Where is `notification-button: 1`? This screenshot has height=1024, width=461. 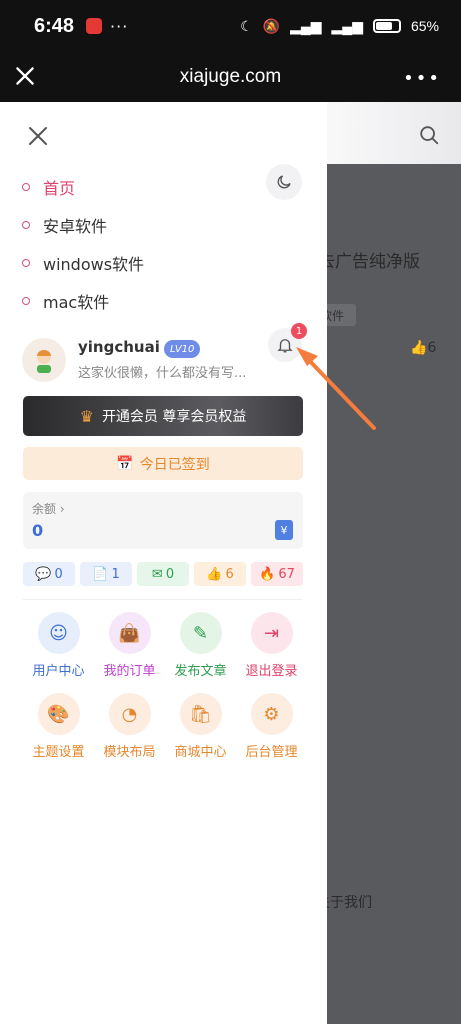
notification-button: 1 is located at coordinates (287, 342).